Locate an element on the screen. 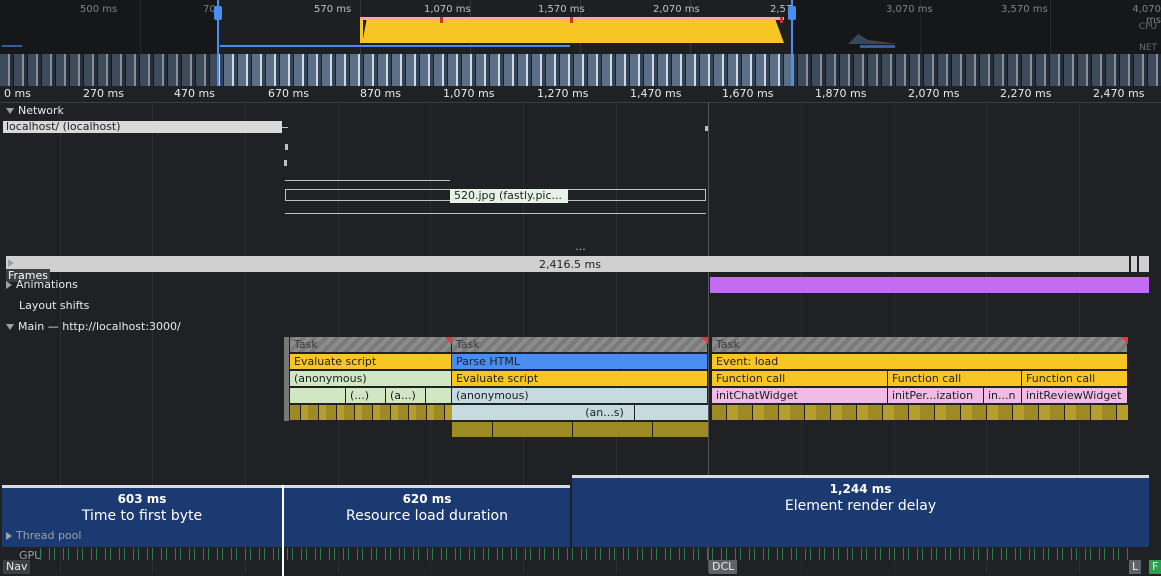  net-activity is located at coordinates (395, 46).